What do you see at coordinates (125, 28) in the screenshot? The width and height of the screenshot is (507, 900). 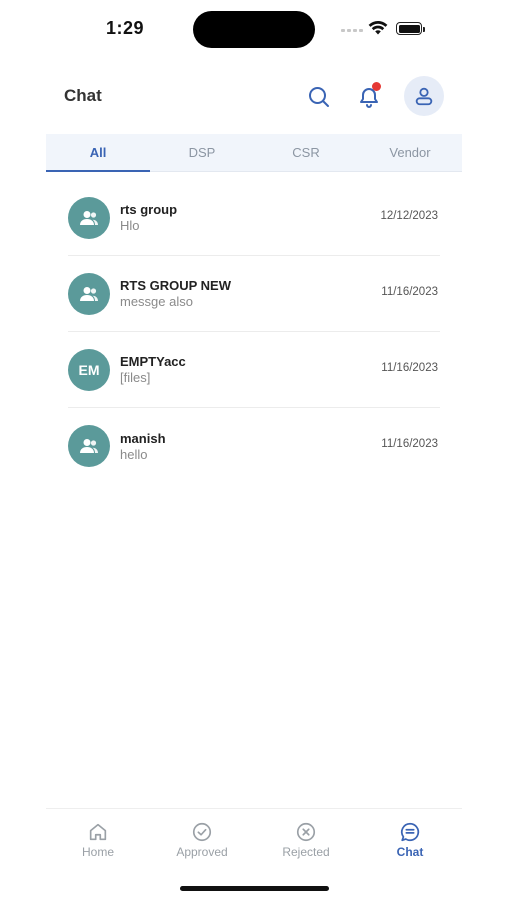 I see `status-time: 1:29` at bounding box center [125, 28].